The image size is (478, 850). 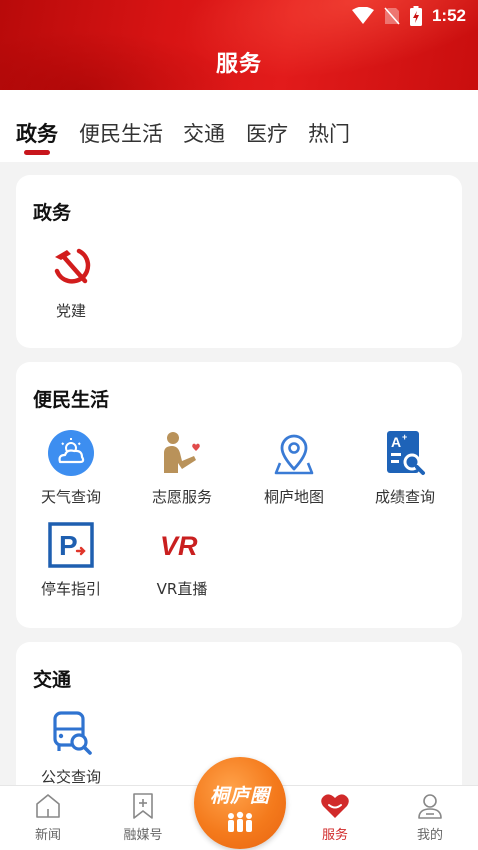 I want to click on service-item-weather: 天气查询, so click(x=71, y=467).